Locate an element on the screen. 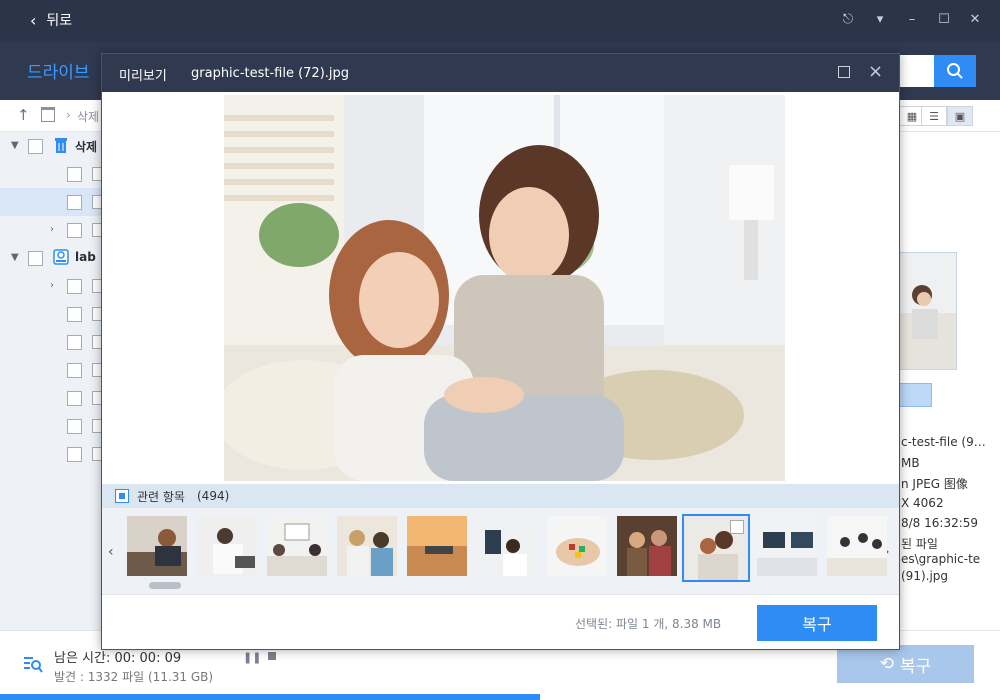 This screenshot has height=700, width=1000. found-count: 발견 : 1332 파일 (11.31 GB) is located at coordinates (134, 677).